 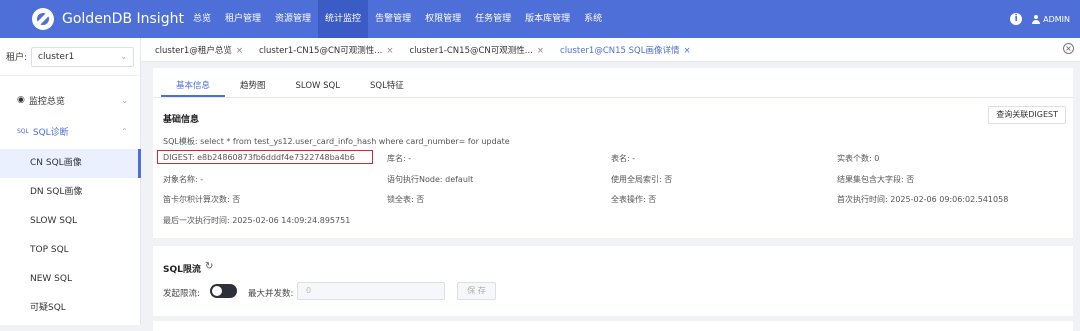 I want to click on tenant-label: 租户:, so click(x=17, y=58).